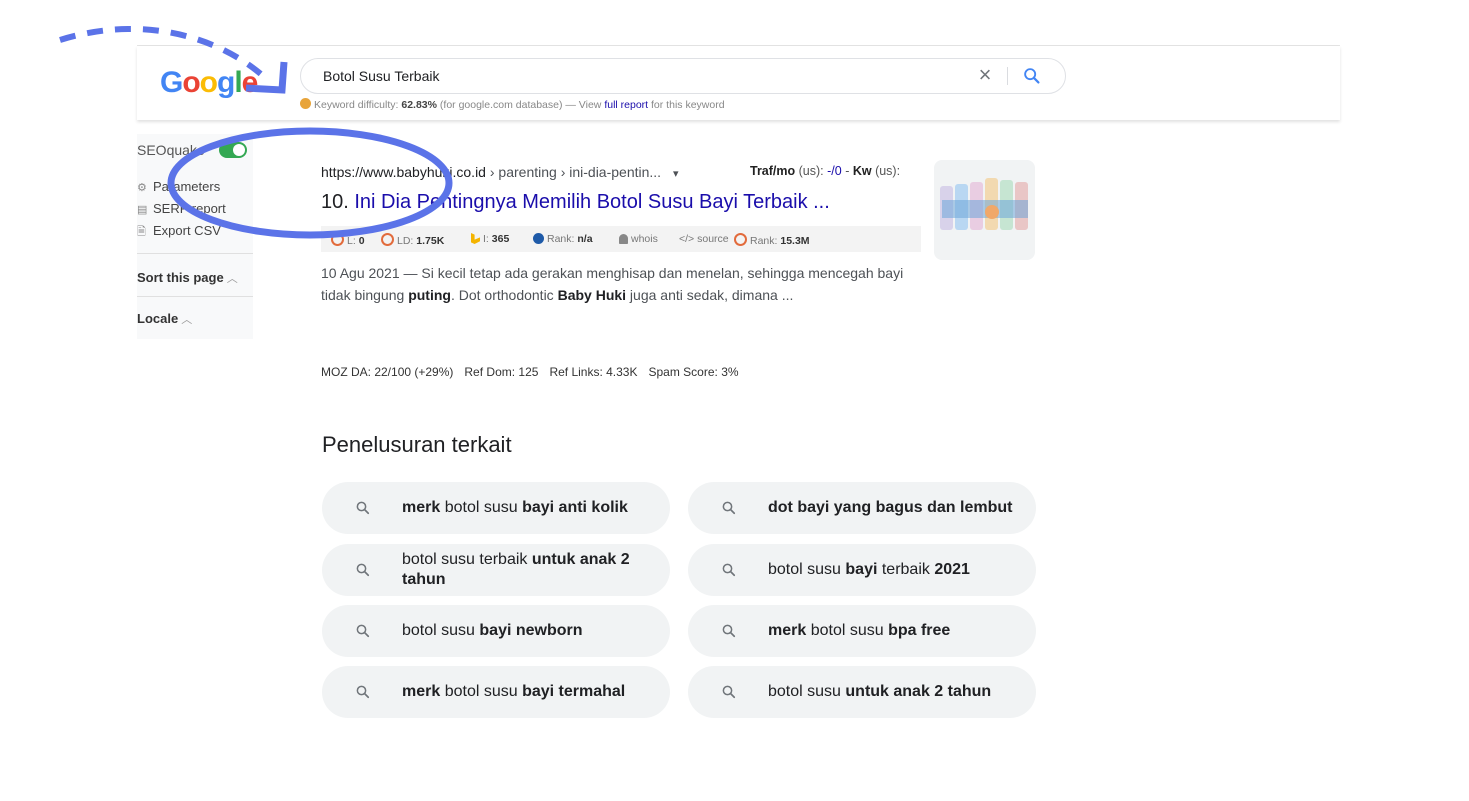  I want to click on sidebar-title: SEOquake, so click(171, 150).